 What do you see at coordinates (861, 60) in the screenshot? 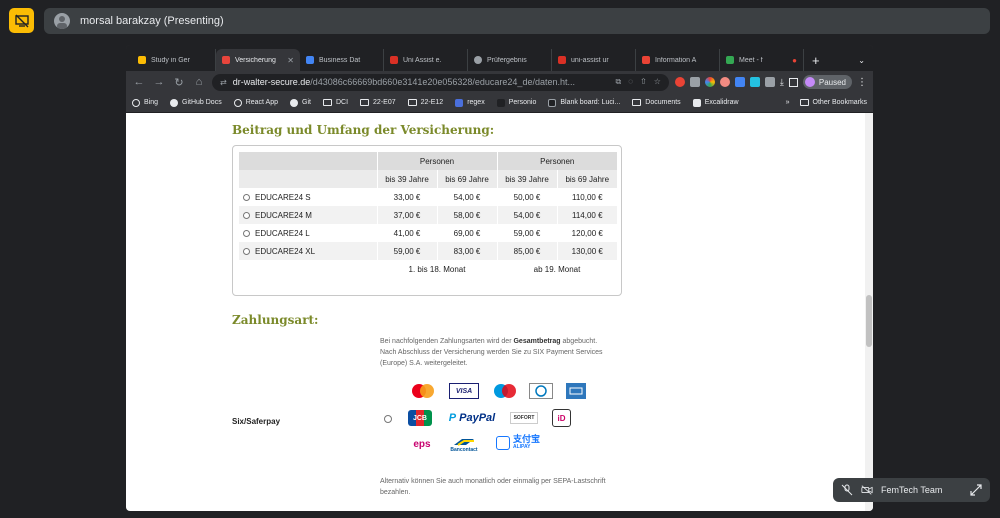
I see `tab-search-icon: ⌄` at bounding box center [861, 60].